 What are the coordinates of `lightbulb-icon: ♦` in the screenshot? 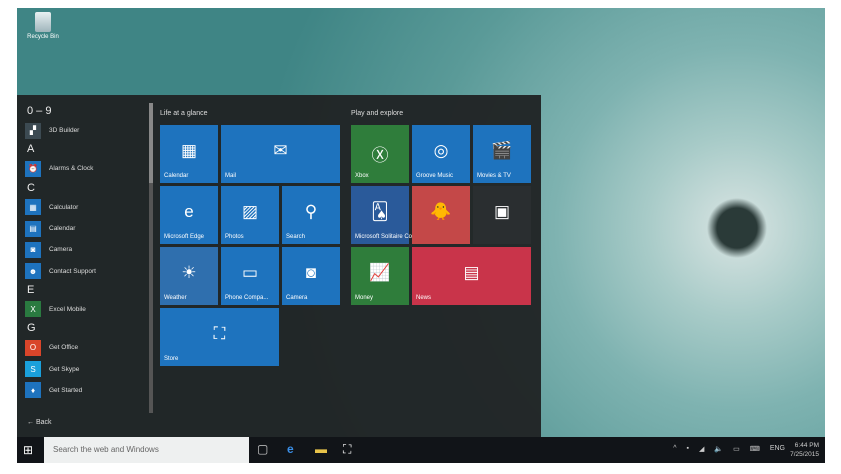 It's located at (33, 390).